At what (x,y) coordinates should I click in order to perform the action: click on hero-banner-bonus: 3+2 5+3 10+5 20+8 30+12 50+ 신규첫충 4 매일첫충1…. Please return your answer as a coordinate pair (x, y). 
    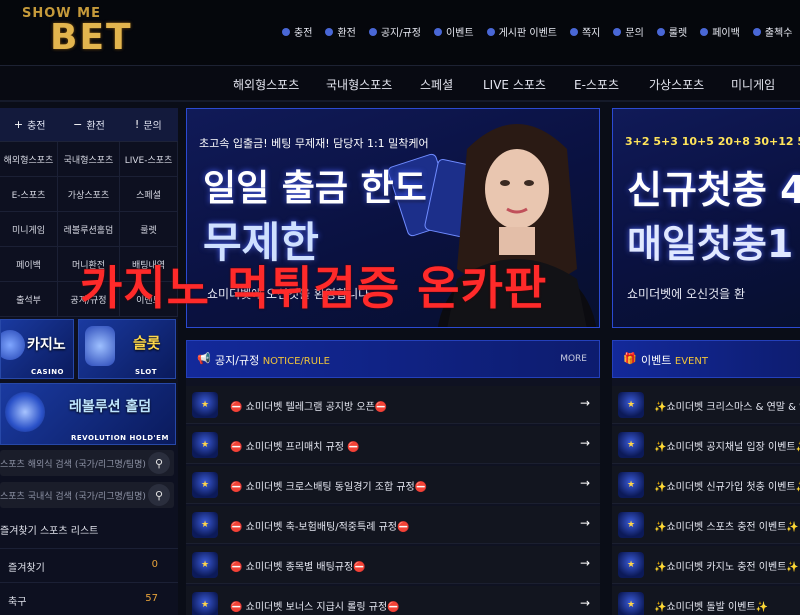
    Looking at the image, I should click on (706, 218).